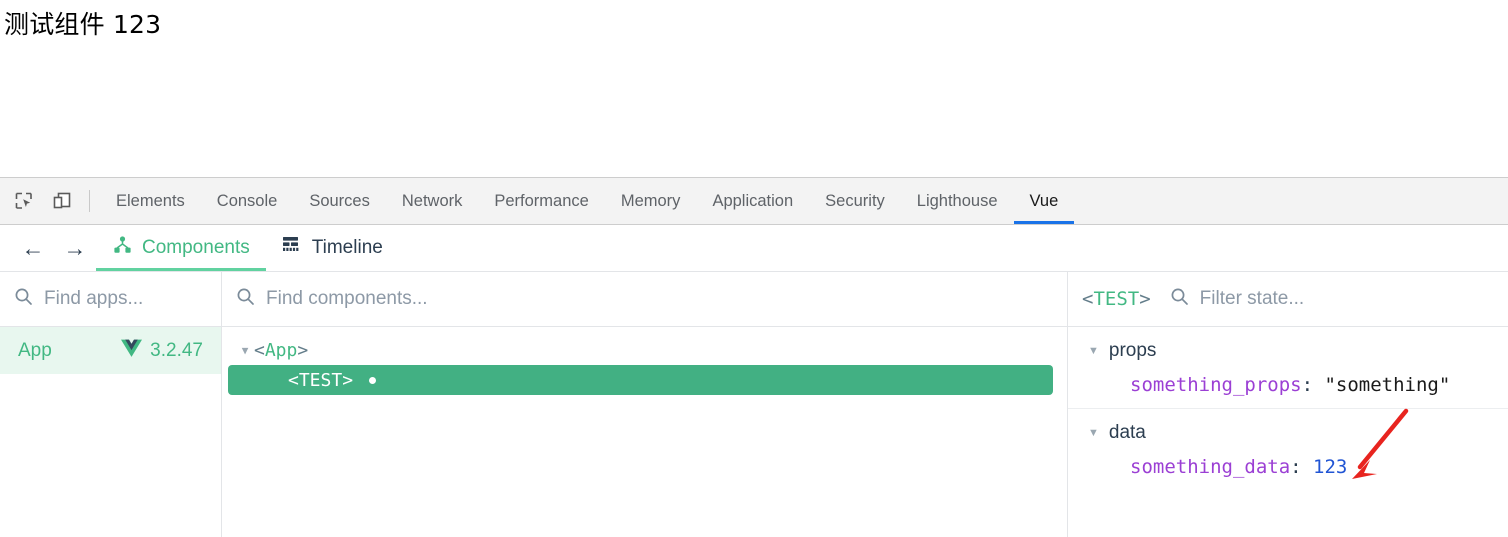  Describe the element at coordinates (24, 201) in the screenshot. I see `inspect-element-icon` at that location.